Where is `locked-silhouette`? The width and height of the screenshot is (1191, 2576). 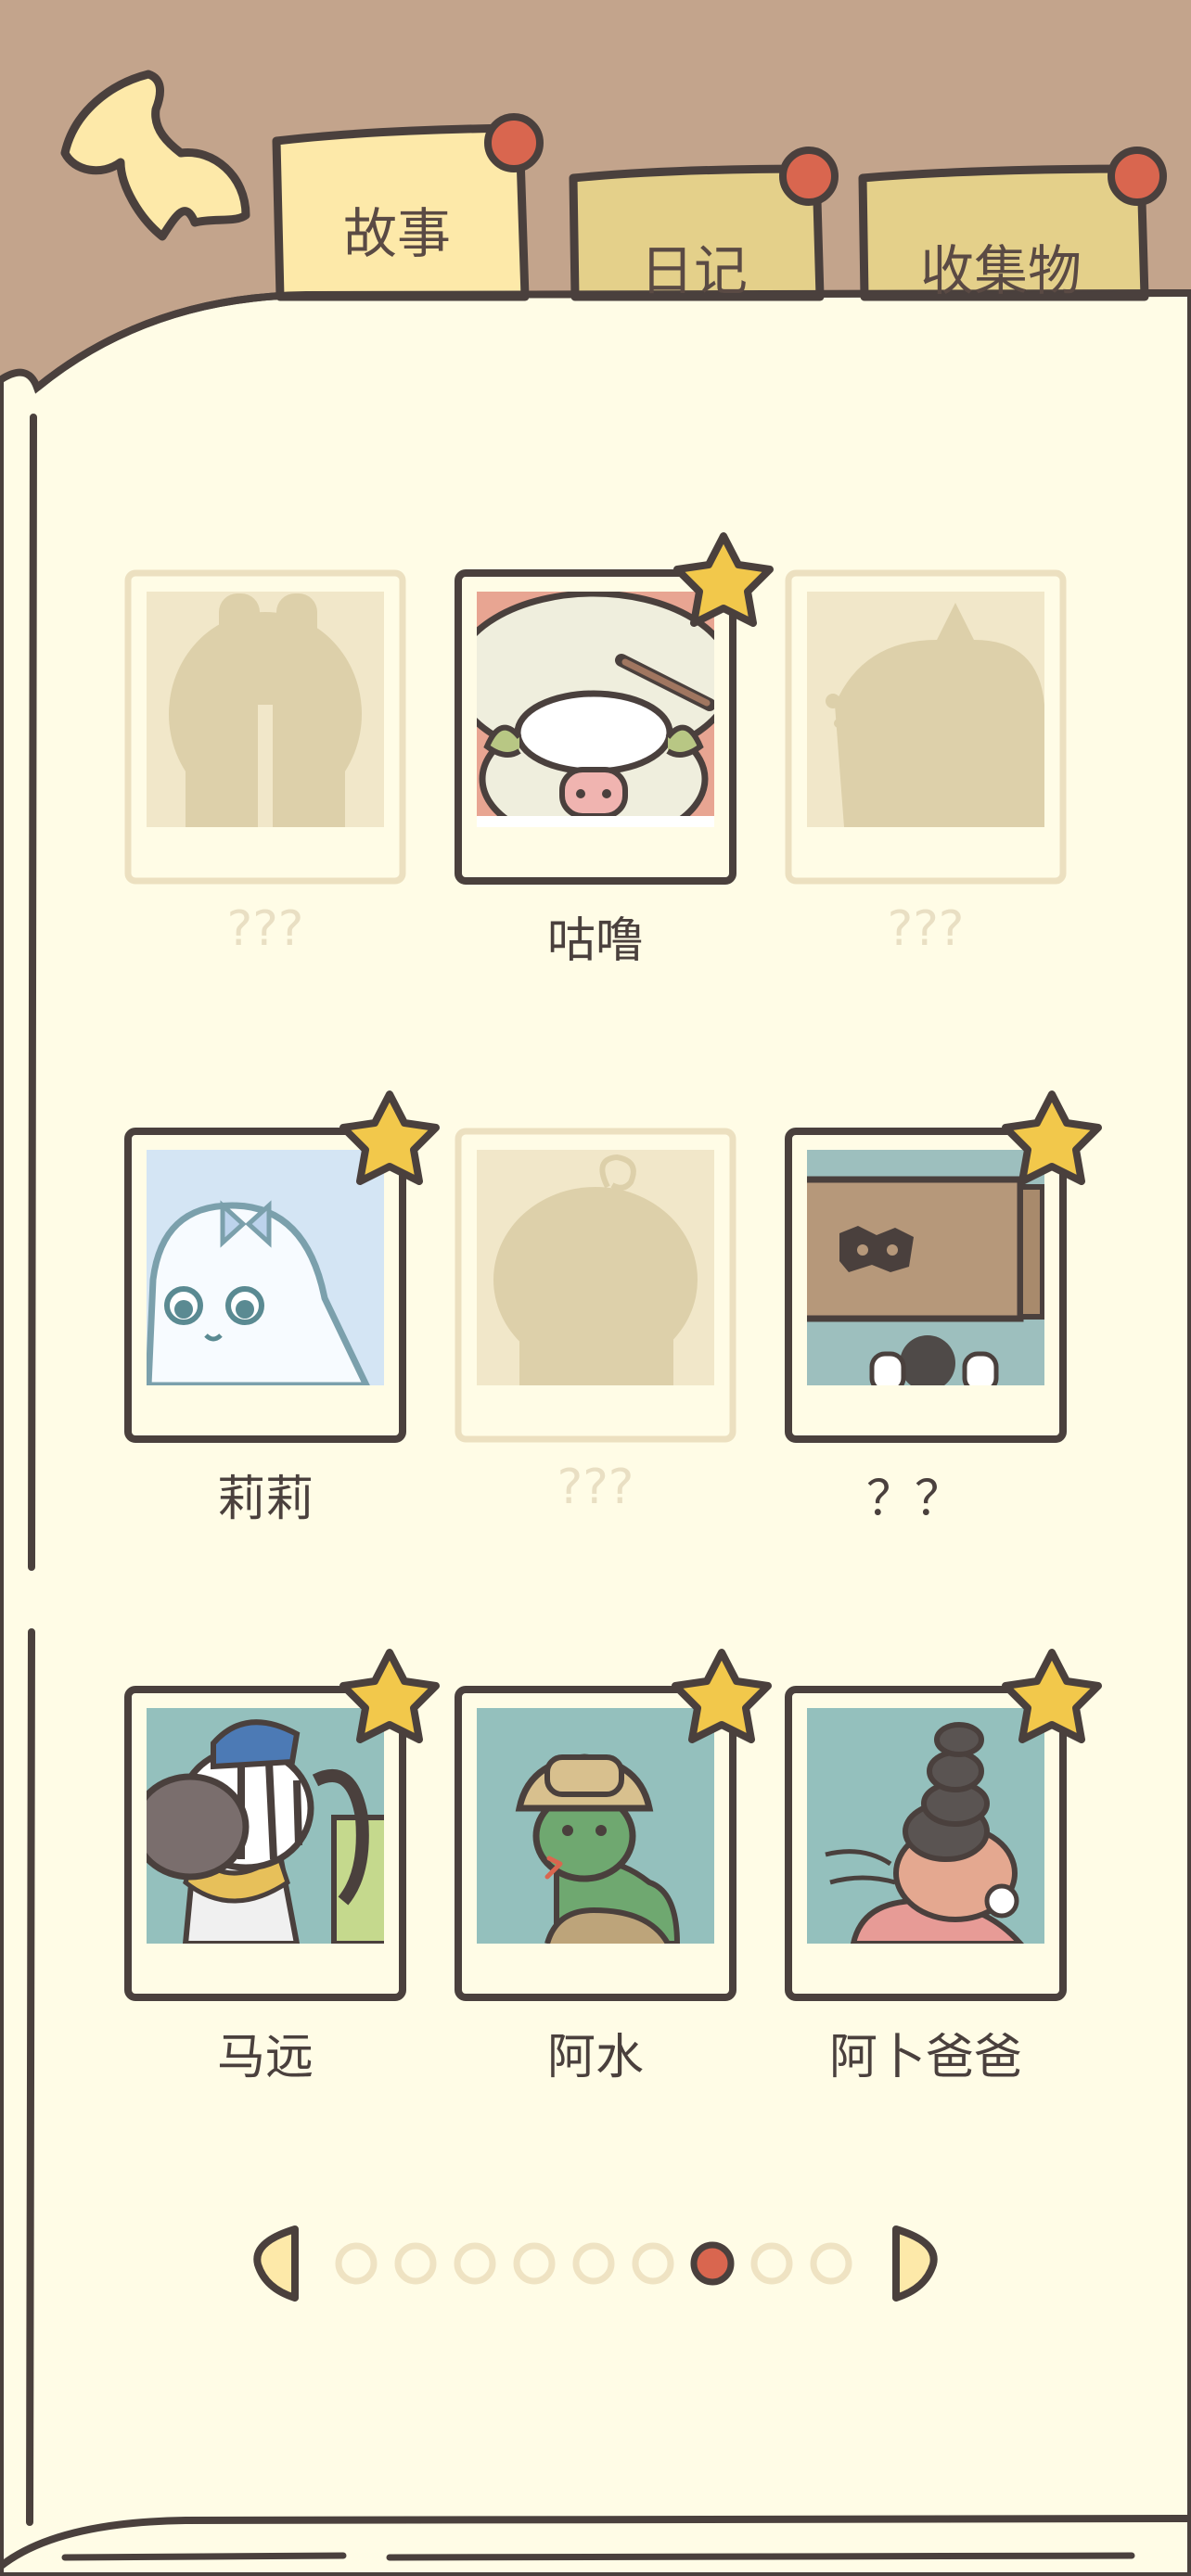
locked-silhouette is located at coordinates (595, 1286).